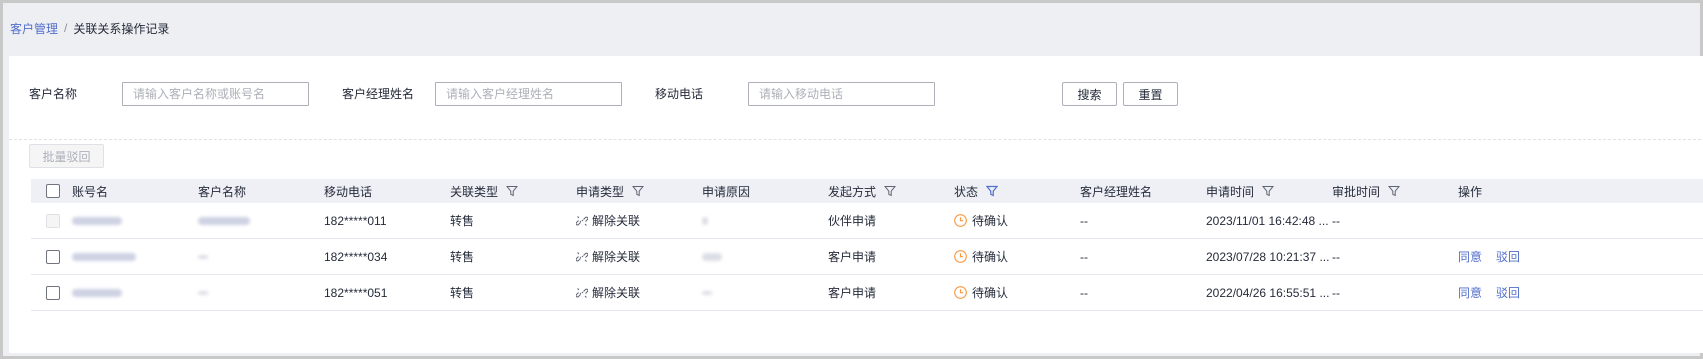 The image size is (1703, 359). Describe the element at coordinates (53, 94) in the screenshot. I see `customer-name-label: 客户名称` at that location.